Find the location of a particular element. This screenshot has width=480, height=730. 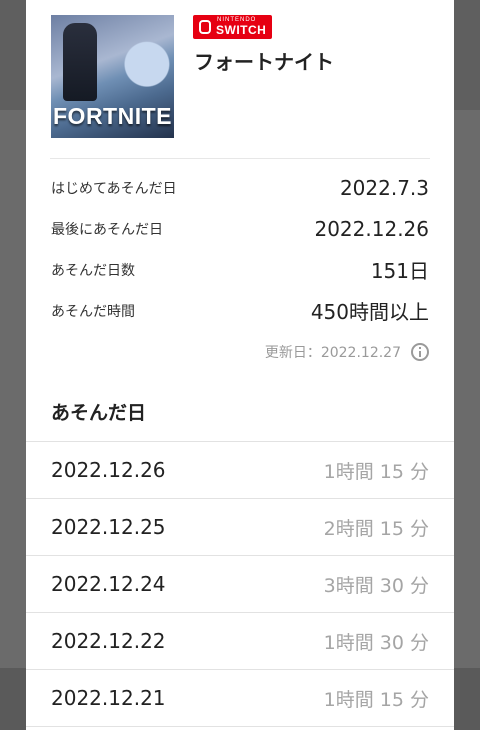

stat-value: 2022.7.3 is located at coordinates (384, 187).